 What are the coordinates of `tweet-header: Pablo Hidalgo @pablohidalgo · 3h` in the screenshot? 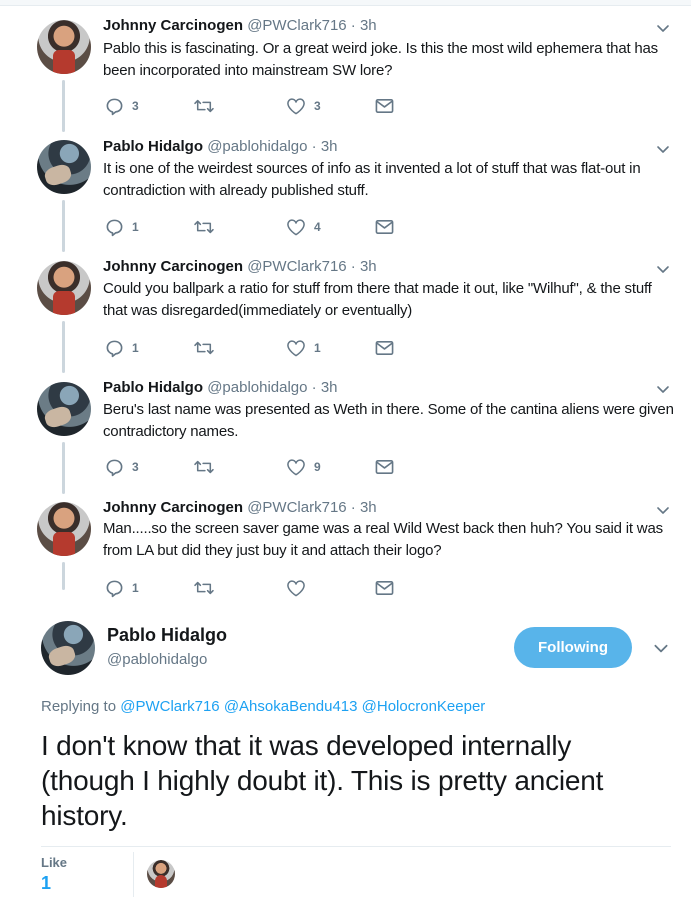 It's located at (220, 147).